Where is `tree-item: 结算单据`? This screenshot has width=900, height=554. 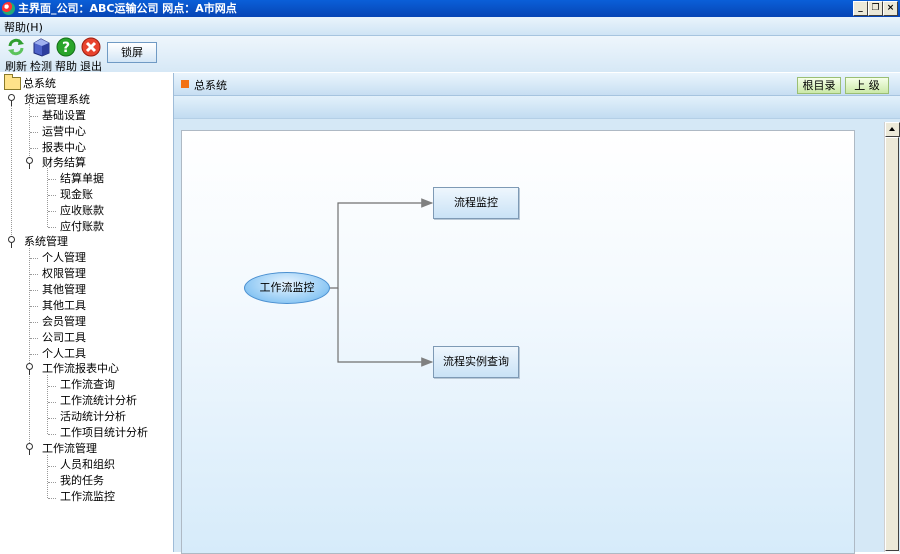 tree-item: 结算单据 is located at coordinates (82, 178).